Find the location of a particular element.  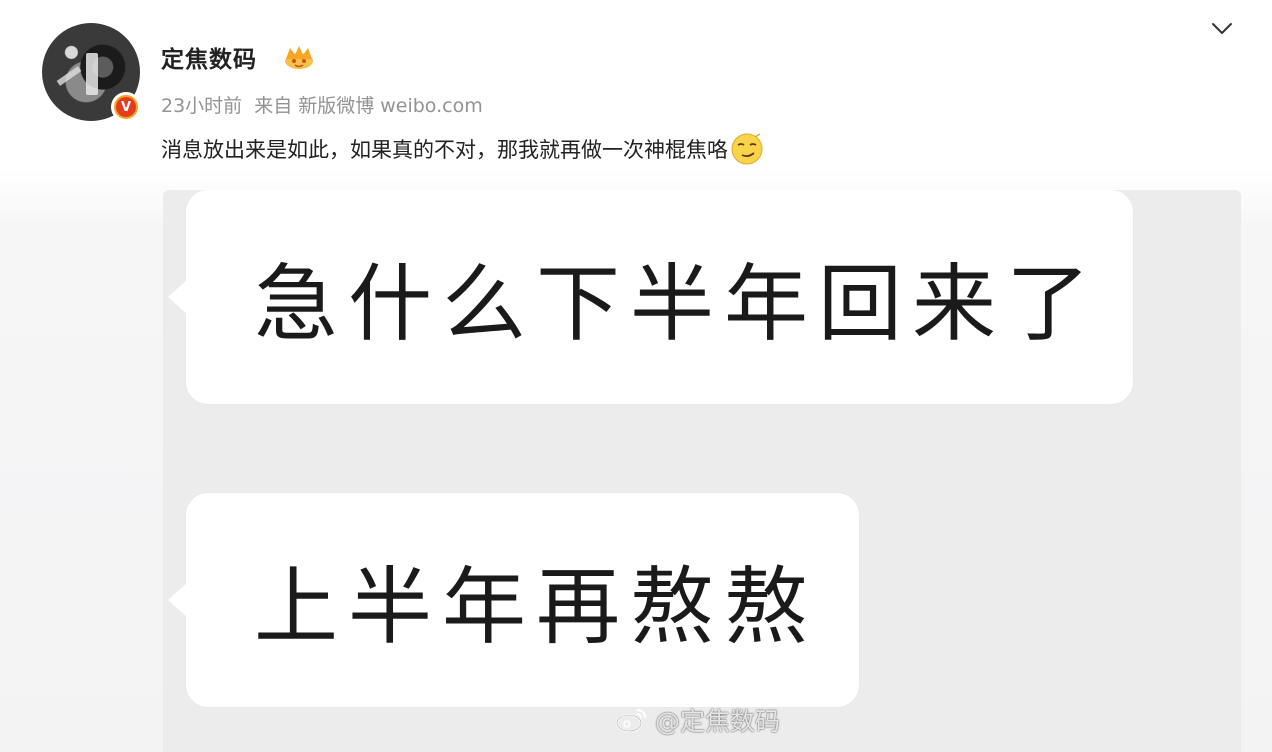

post-text-content: 消息放出来是如此，如果真的不对，那我就再做一次神棍焦咯 is located at coordinates (444, 150).